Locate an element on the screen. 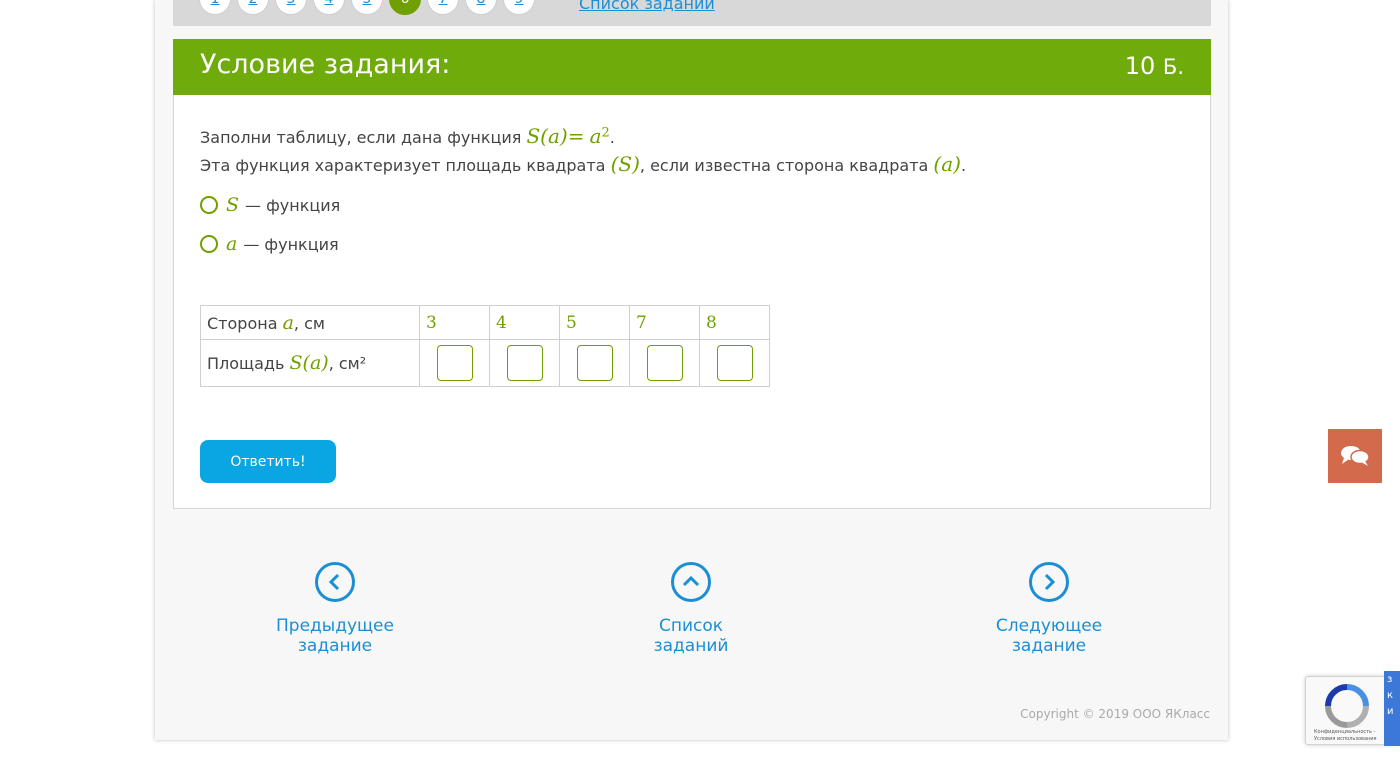 This screenshot has height=758, width=1400. submit-answer-button: Ответить! is located at coordinates (268, 461).